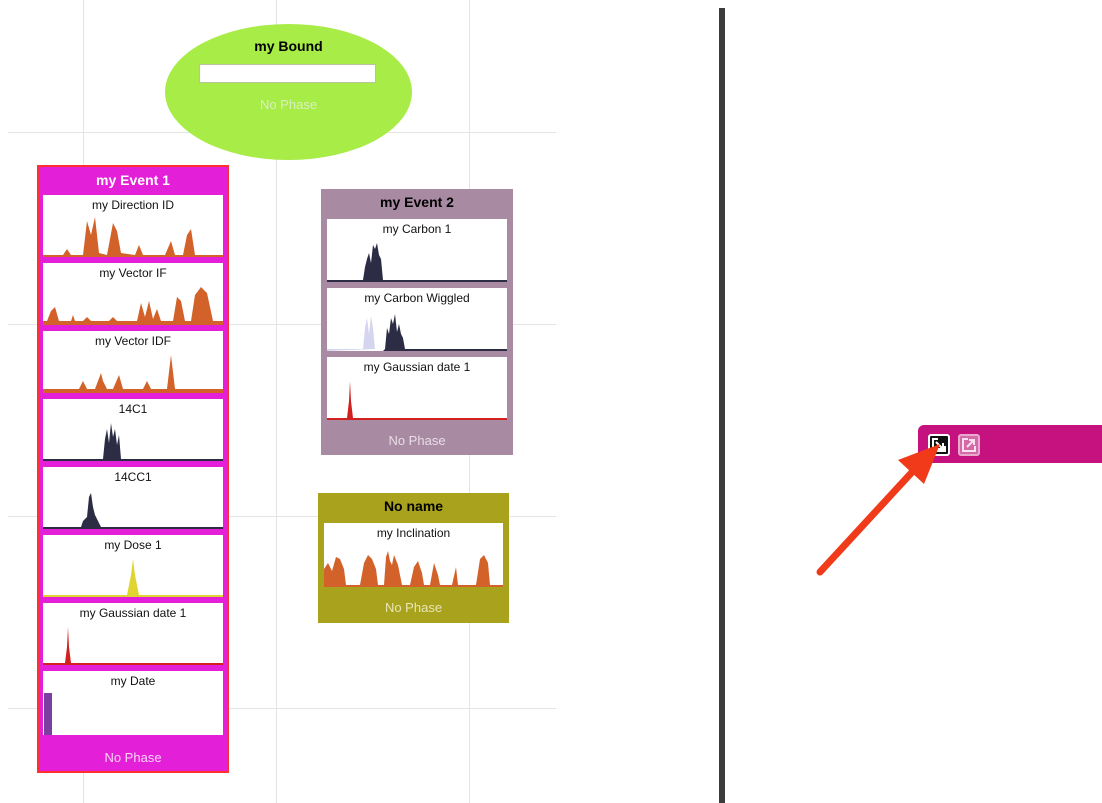 The height and width of the screenshot is (803, 1102). I want to click on bound-phase-label: No Phase, so click(288, 104).